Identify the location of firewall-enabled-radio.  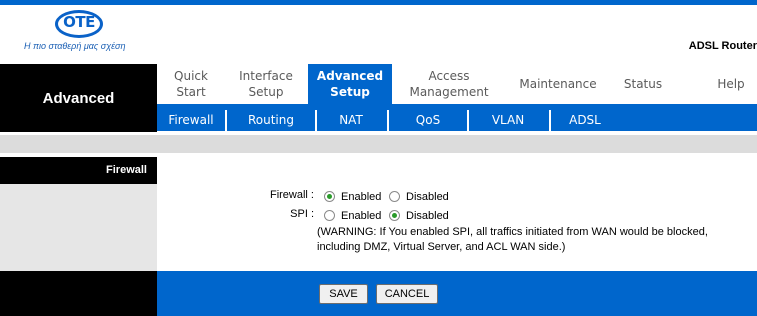
(329, 196).